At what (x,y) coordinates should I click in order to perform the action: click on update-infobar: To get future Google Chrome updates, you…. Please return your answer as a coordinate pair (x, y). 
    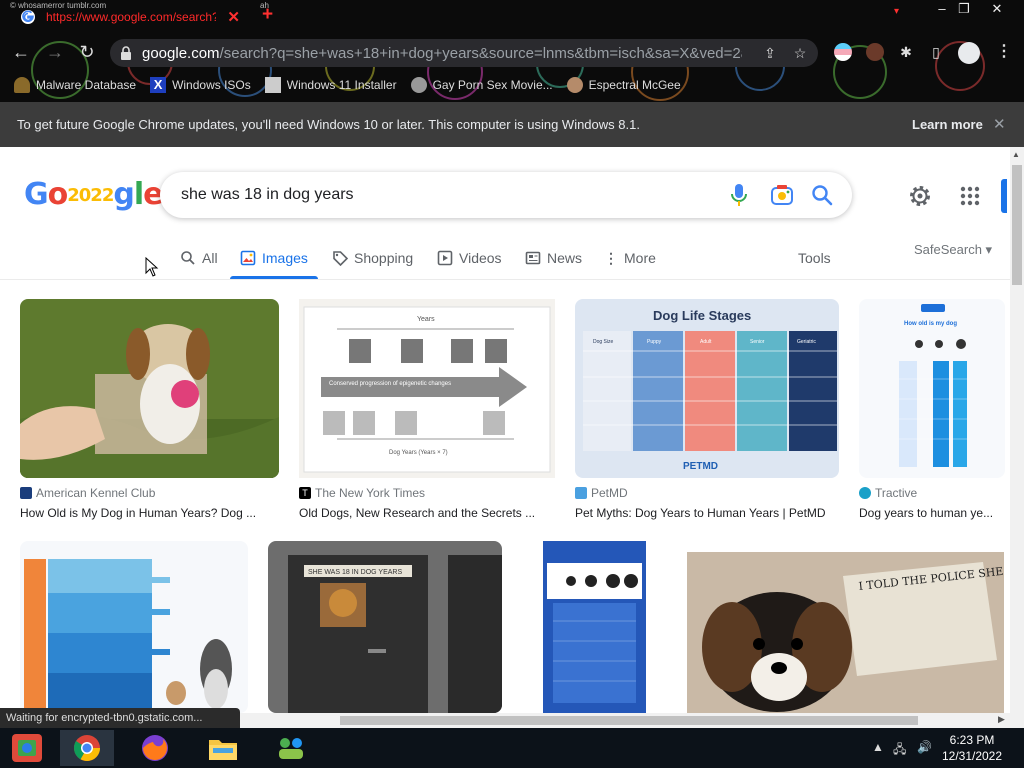
    Looking at the image, I should click on (512, 124).